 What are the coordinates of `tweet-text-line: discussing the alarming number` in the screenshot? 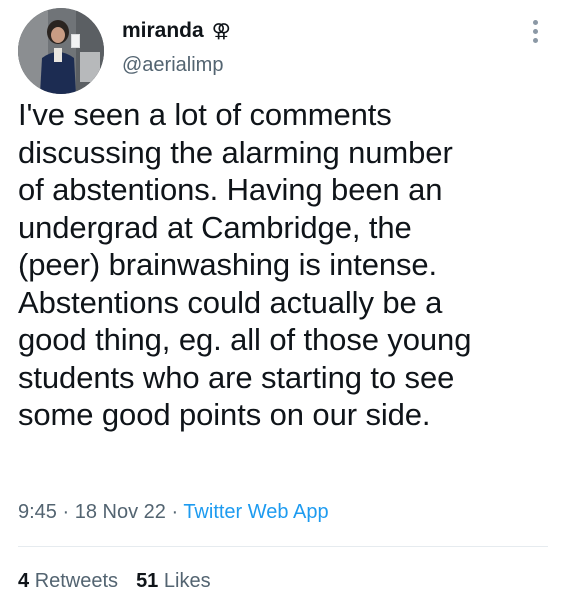 It's located at (235, 152).